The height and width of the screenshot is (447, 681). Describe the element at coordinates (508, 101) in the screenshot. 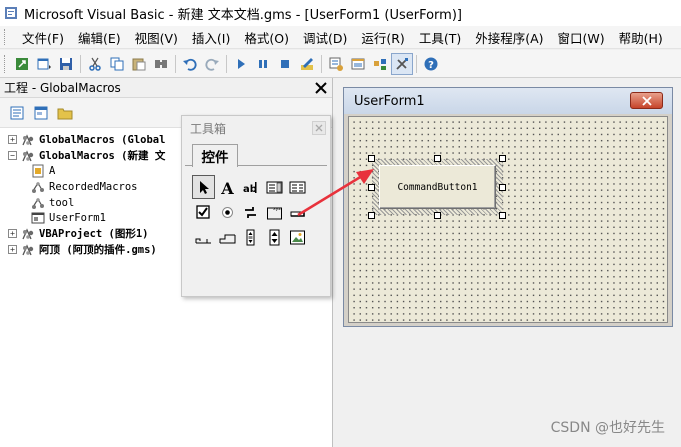

I see `userform-titlebar: UserForm1` at that location.